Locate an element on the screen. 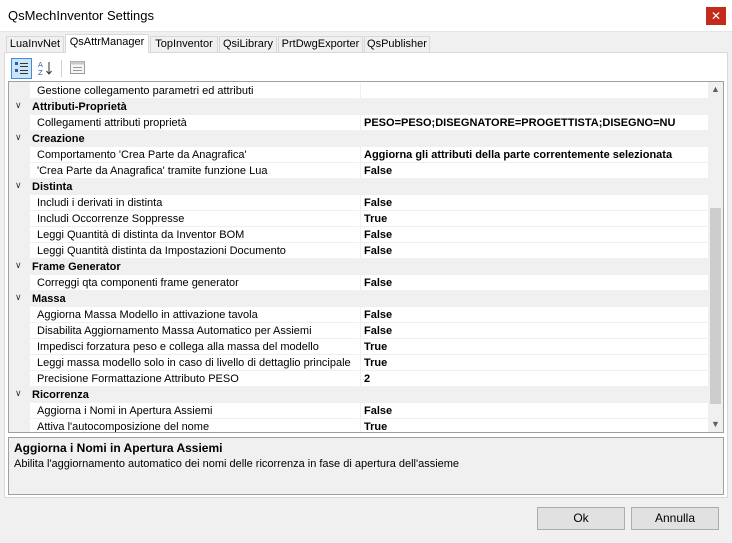 Image resolution: width=732 pixels, height=543 pixels. help-title: Aggiorna i Nomi in Apertura Assiemi is located at coordinates (118, 448).